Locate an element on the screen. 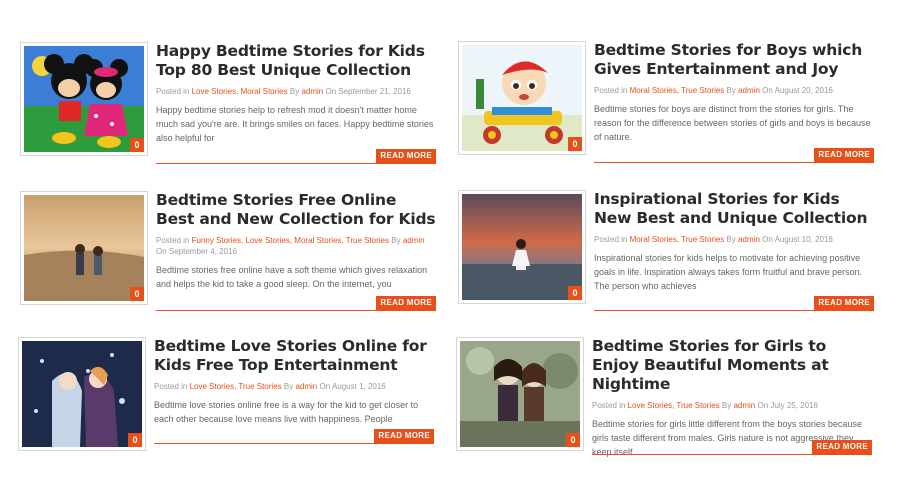  post-date: On September 21, 2016 is located at coordinates (368, 91).